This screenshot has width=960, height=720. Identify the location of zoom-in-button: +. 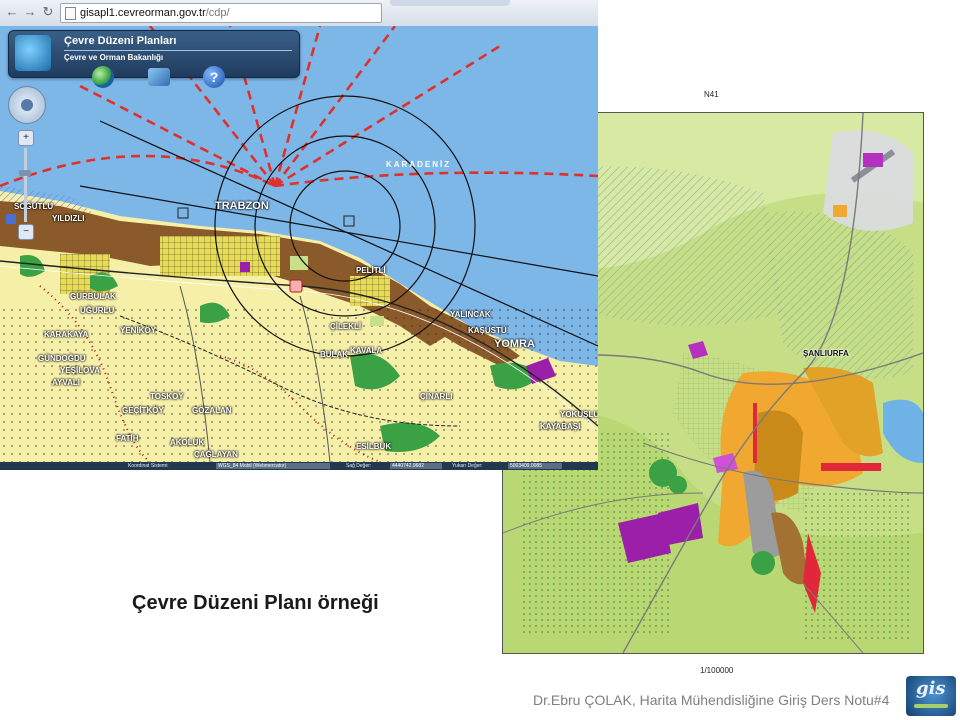
(26, 138).